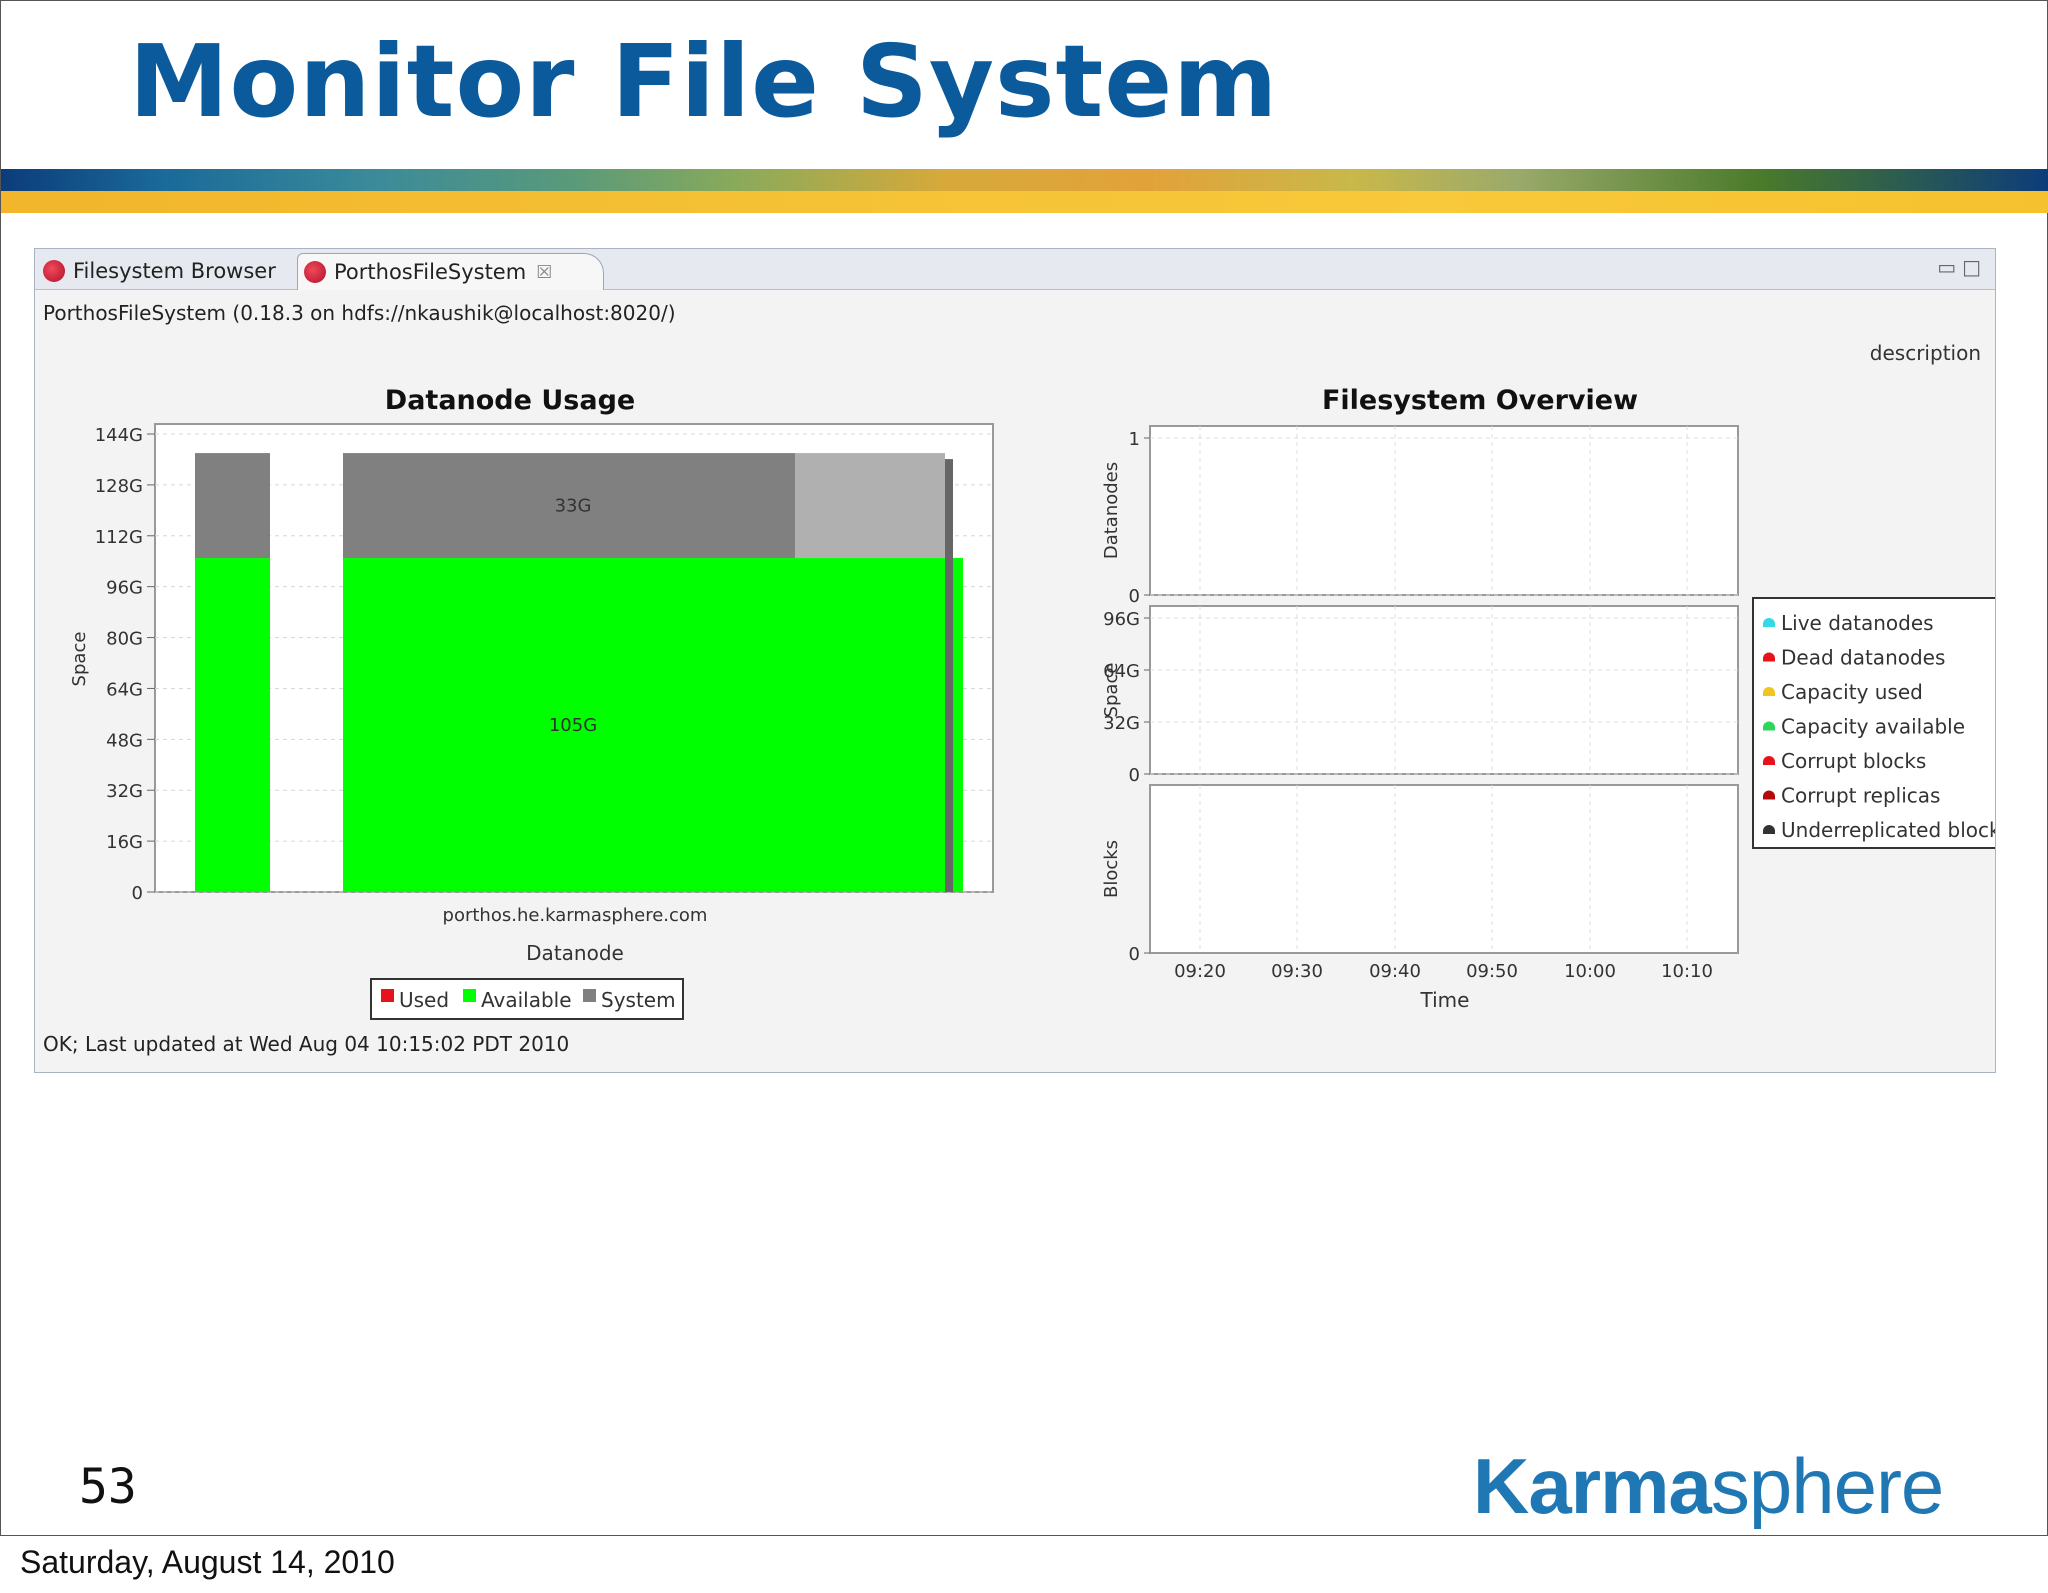 The width and height of the screenshot is (2048, 1593). I want to click on legend-label: Corrupt replicas, so click(1860, 796).